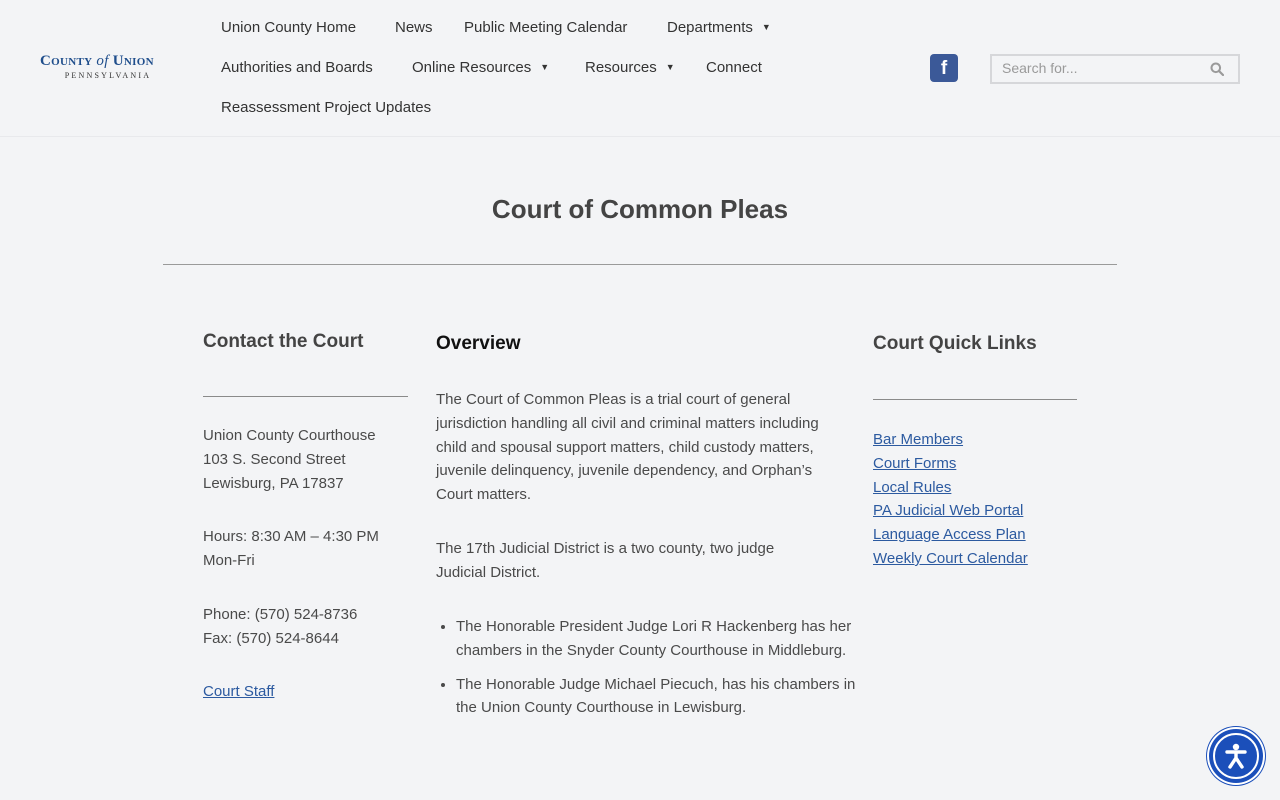 Image resolution: width=1280 pixels, height=800 pixels. I want to click on search-box, so click(1115, 69).